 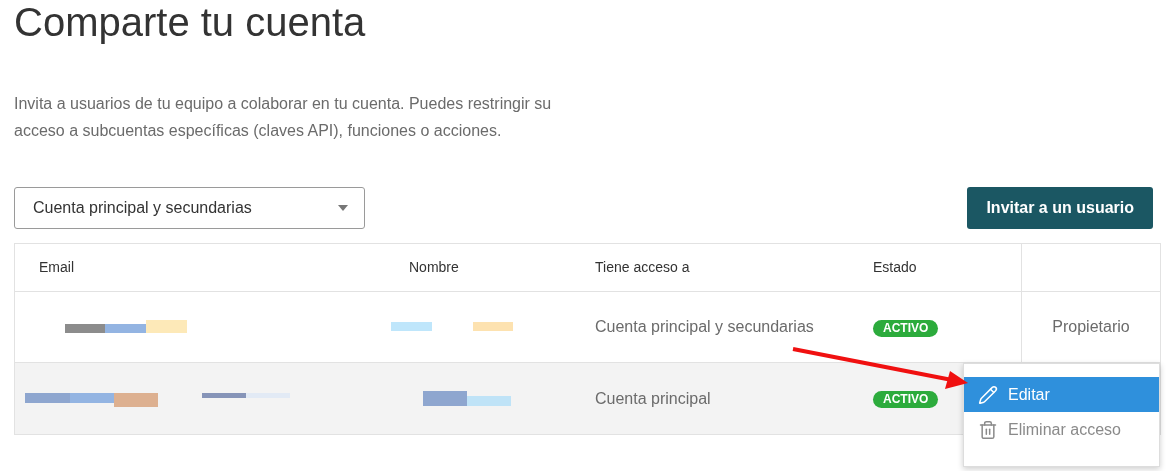 I want to click on caret-icon, so click(x=343, y=208).